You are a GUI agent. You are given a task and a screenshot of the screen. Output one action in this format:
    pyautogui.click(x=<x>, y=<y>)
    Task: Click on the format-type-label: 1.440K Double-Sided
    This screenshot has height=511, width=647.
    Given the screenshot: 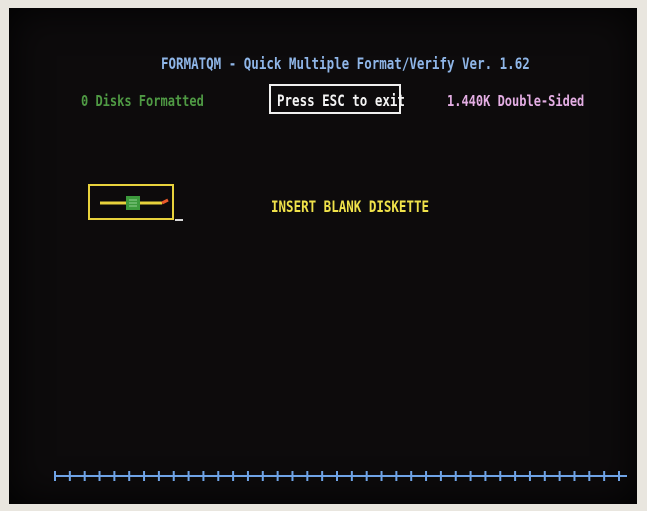 What is the action you would take?
    pyautogui.click(x=516, y=101)
    